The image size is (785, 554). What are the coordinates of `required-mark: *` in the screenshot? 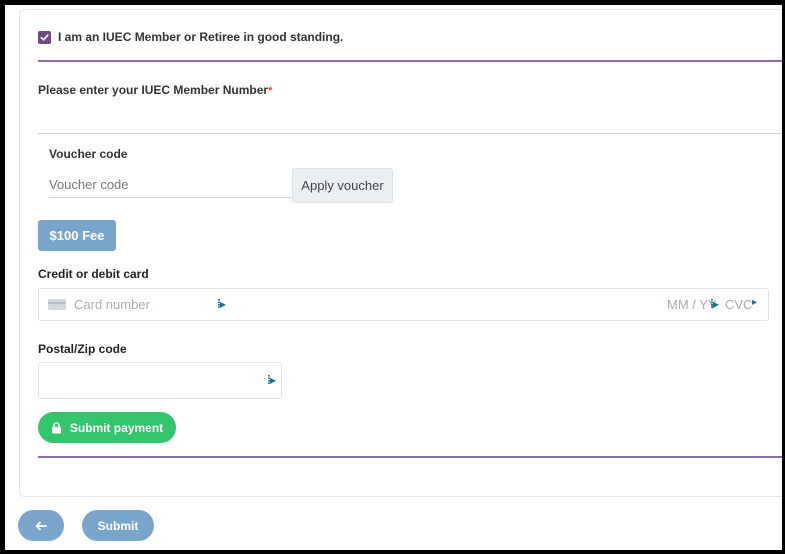 It's located at (270, 91).